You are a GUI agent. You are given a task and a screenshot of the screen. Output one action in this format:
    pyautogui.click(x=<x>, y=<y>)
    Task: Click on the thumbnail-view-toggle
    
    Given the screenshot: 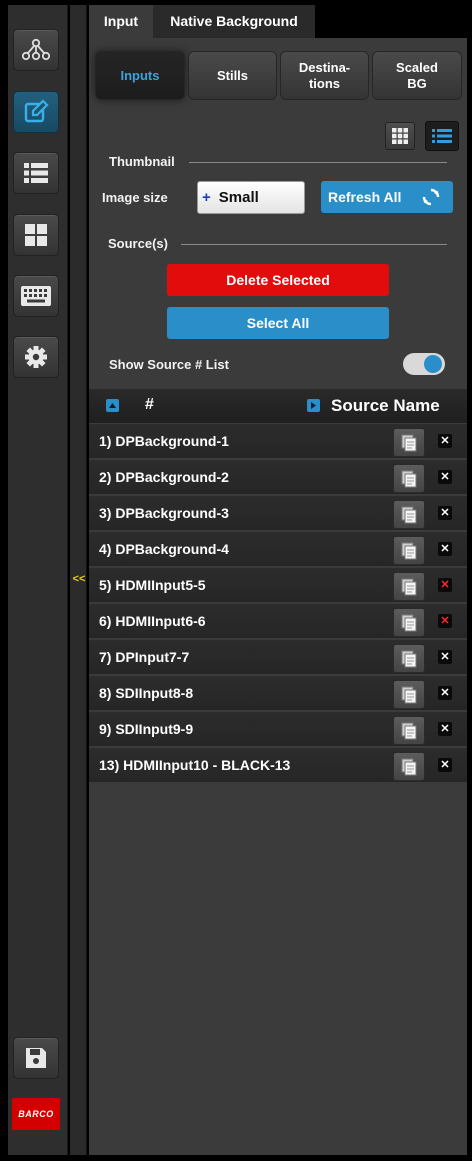 What is the action you would take?
    pyautogui.click(x=400, y=136)
    